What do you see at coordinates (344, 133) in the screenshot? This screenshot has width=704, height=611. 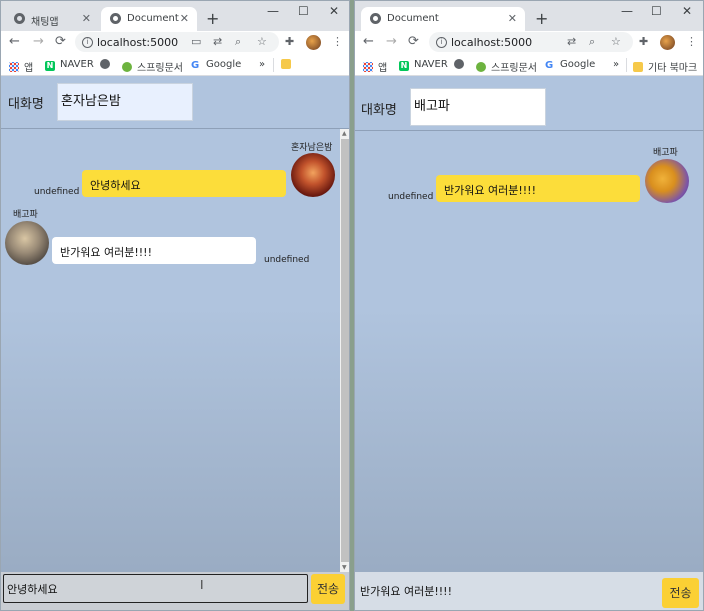 I see `scroll-up-icon: ▲` at bounding box center [344, 133].